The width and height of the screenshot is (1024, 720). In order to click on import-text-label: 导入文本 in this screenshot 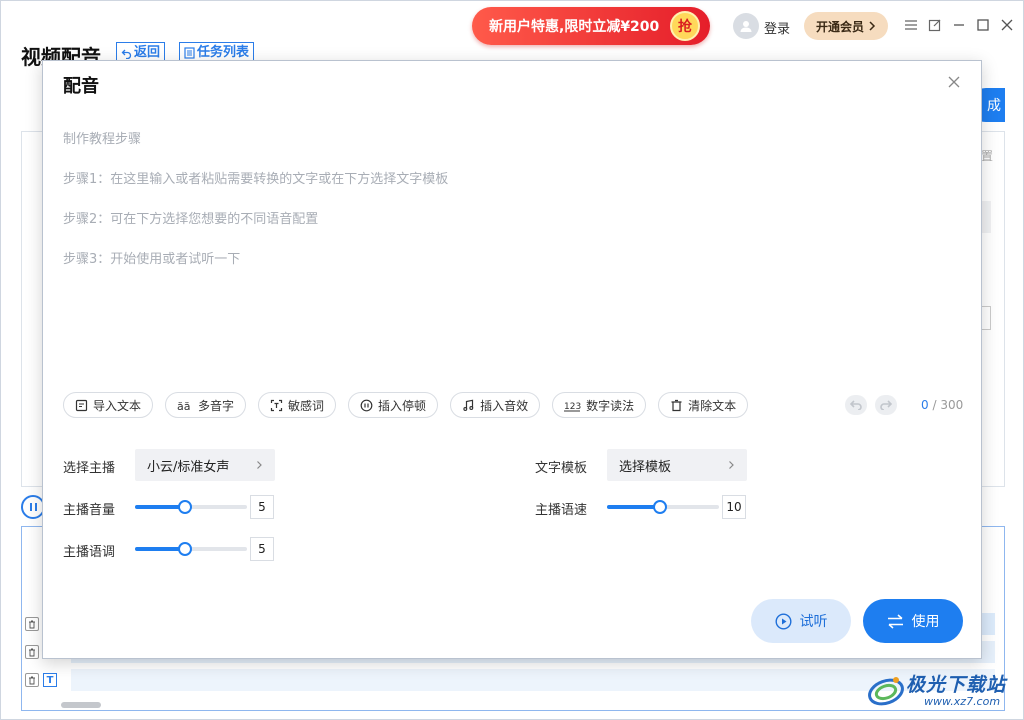, I will do `click(117, 405)`.